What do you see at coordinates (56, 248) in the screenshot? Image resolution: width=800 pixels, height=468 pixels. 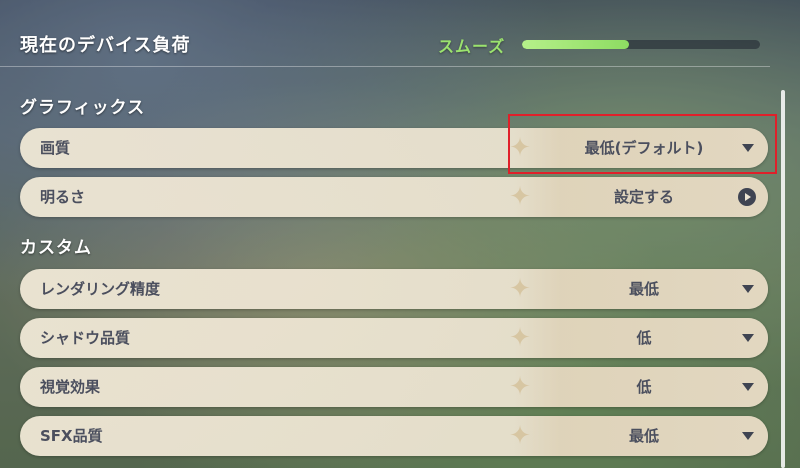 I see `section-title-custom: カスタム` at bounding box center [56, 248].